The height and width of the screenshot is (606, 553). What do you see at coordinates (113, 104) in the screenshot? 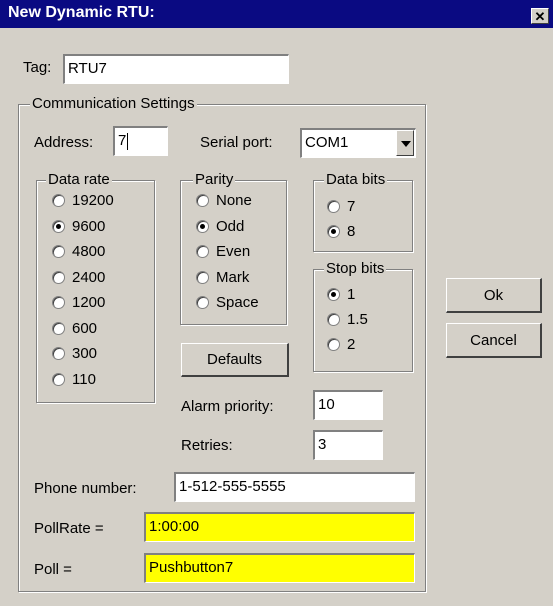
I see `communication-settings-legend: Communication Settings` at bounding box center [113, 104].